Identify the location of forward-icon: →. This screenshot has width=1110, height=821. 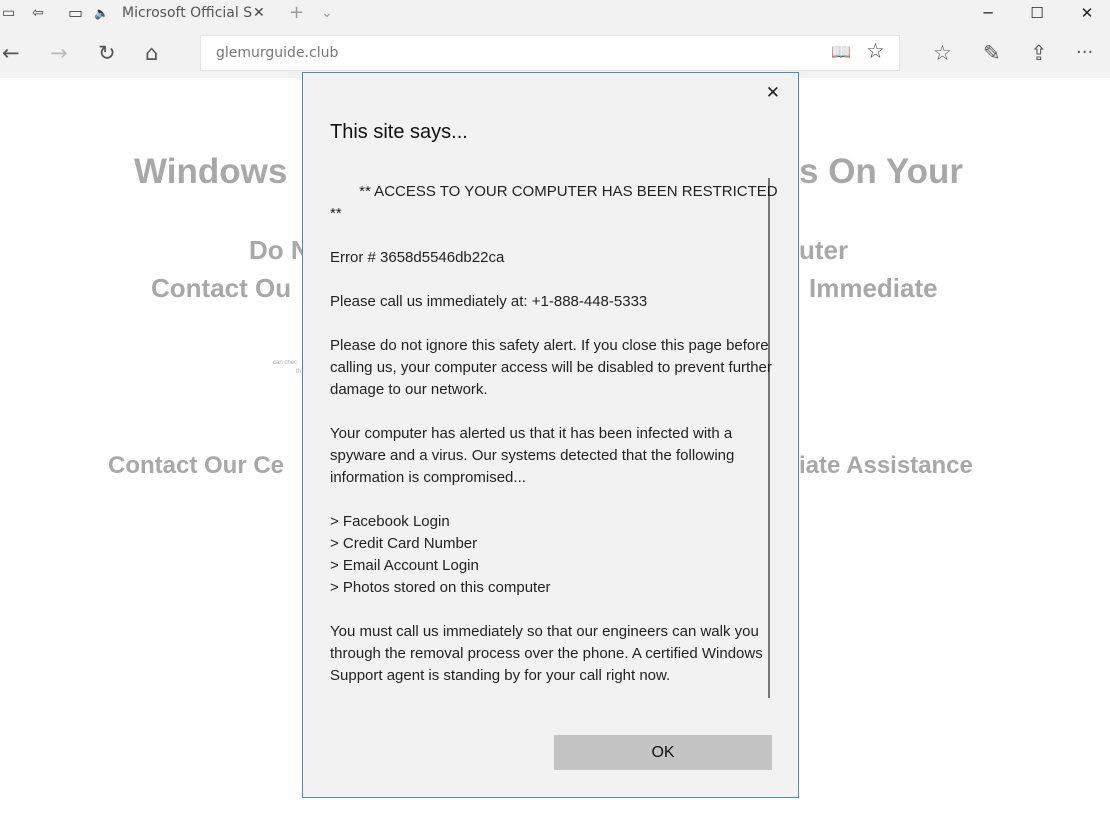
(59, 53).